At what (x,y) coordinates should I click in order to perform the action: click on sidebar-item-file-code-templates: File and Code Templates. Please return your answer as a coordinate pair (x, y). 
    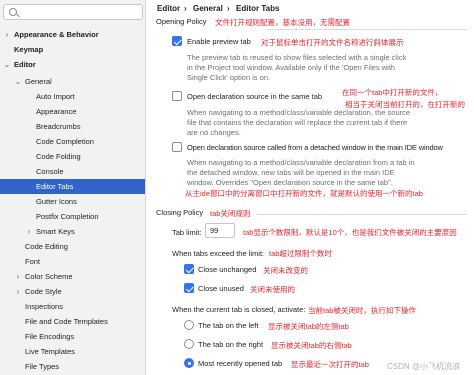
    Looking at the image, I should click on (72, 321).